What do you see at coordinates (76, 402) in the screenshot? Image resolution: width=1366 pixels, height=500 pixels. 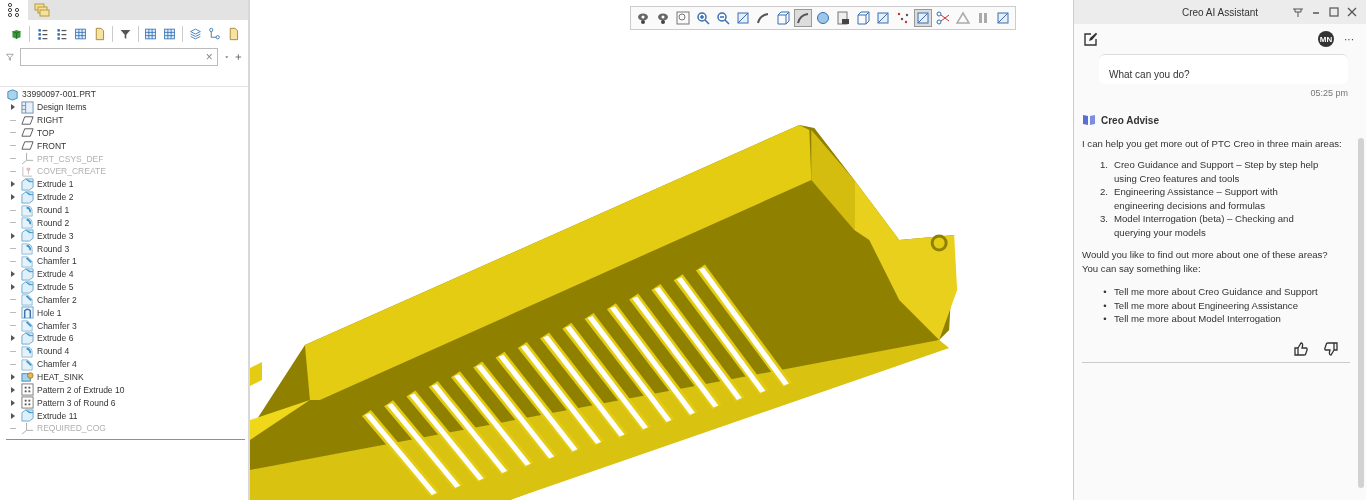 I see `tree-item: Pattern 3 of Round 6` at bounding box center [76, 402].